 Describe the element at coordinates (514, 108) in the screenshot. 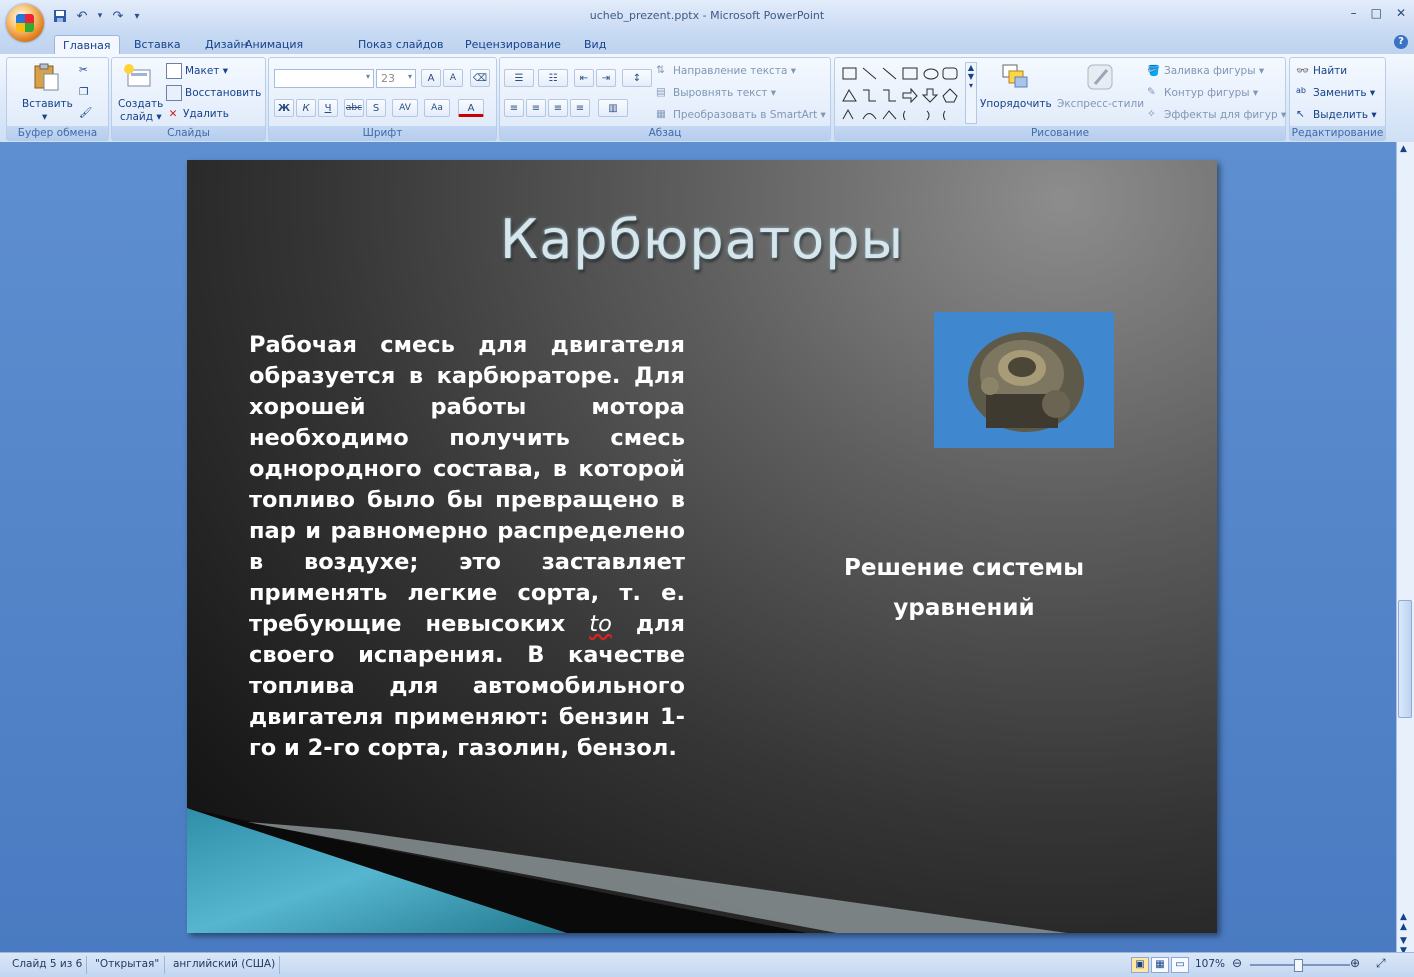

I see `align-left-button: ≡` at that location.